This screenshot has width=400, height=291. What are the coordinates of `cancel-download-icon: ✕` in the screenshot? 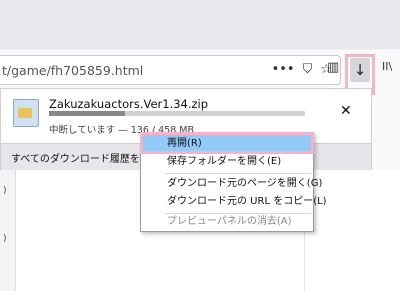 It's located at (346, 111).